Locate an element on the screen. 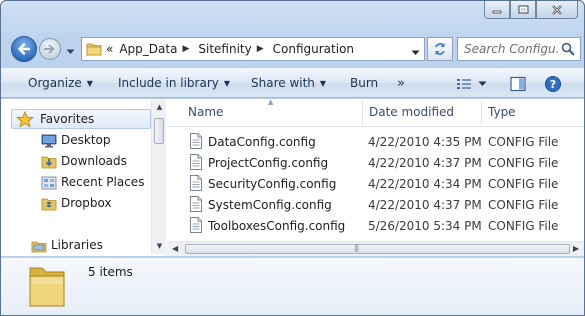  address-dropdown is located at coordinates (415, 52).